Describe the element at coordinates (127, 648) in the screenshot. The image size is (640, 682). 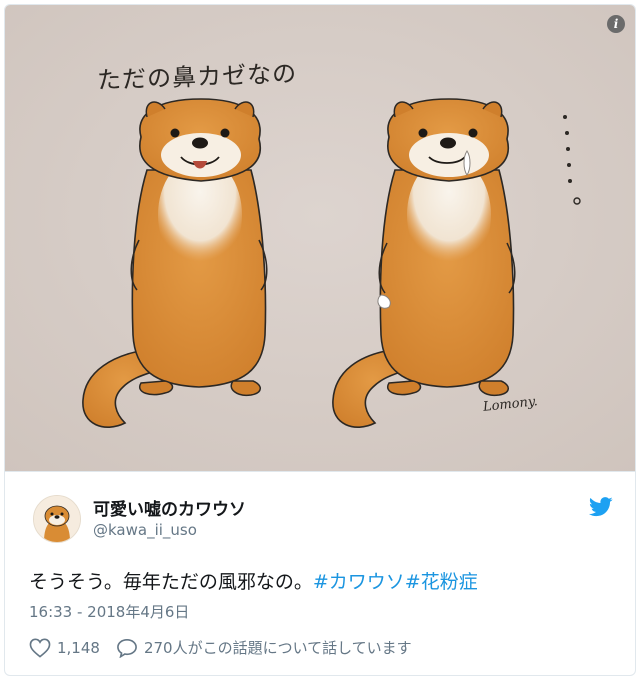
I see `speech-bubble-icon` at that location.